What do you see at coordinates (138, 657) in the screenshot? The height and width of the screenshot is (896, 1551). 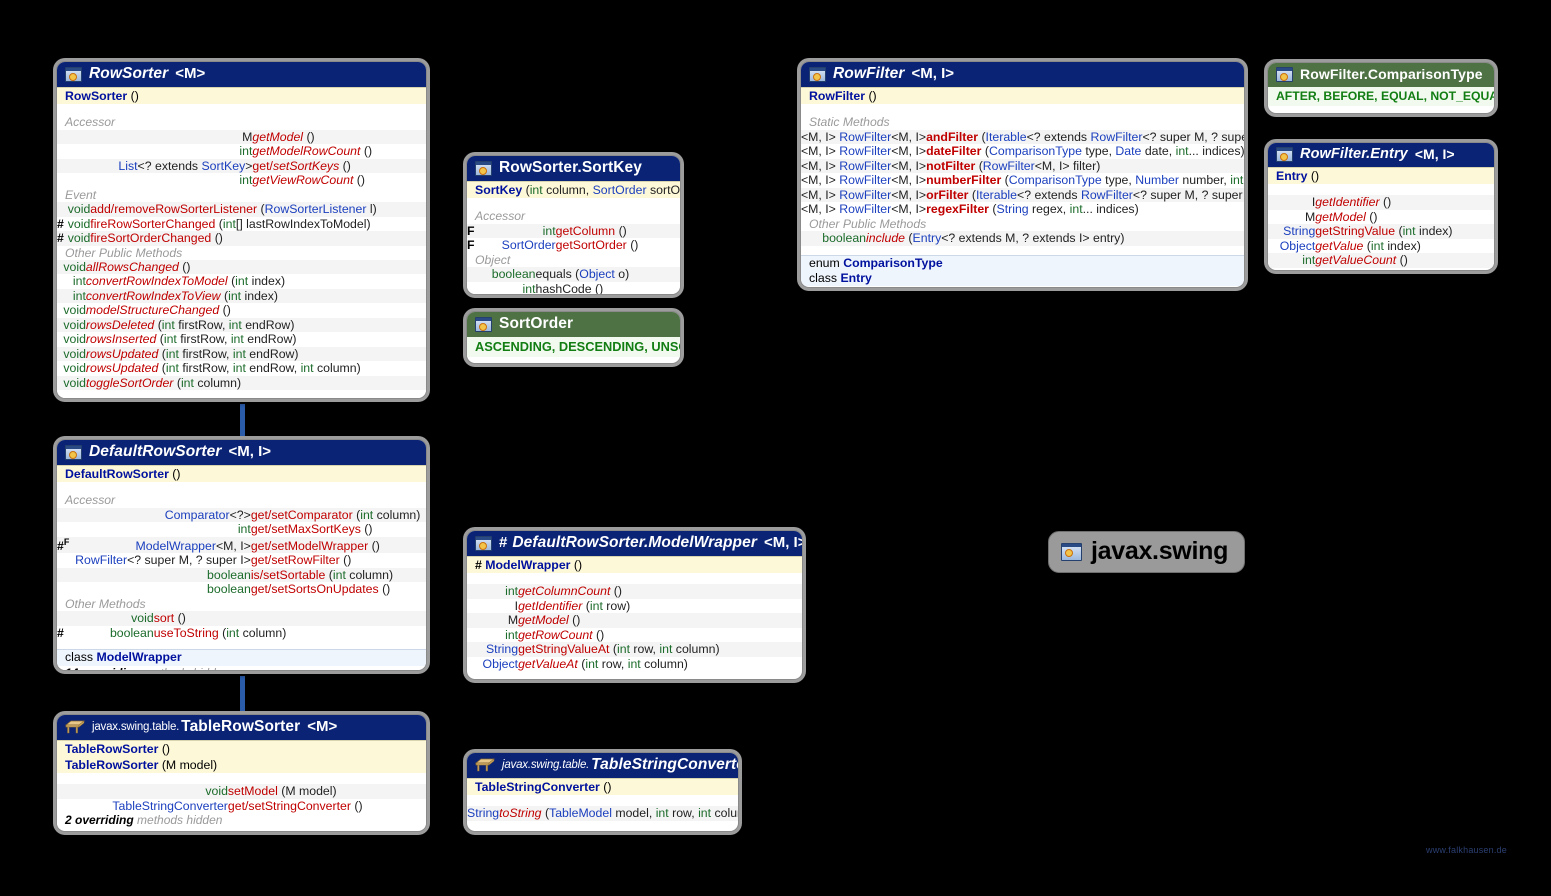 I see `nested-name: ModelWrapper` at bounding box center [138, 657].